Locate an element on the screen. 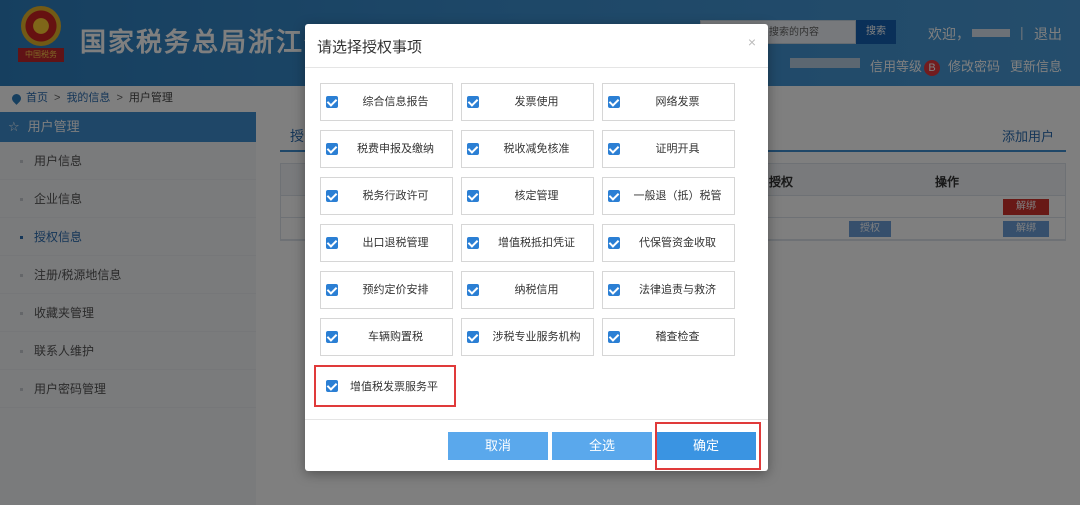  auth-item: 车辆购置税 is located at coordinates (386, 337).